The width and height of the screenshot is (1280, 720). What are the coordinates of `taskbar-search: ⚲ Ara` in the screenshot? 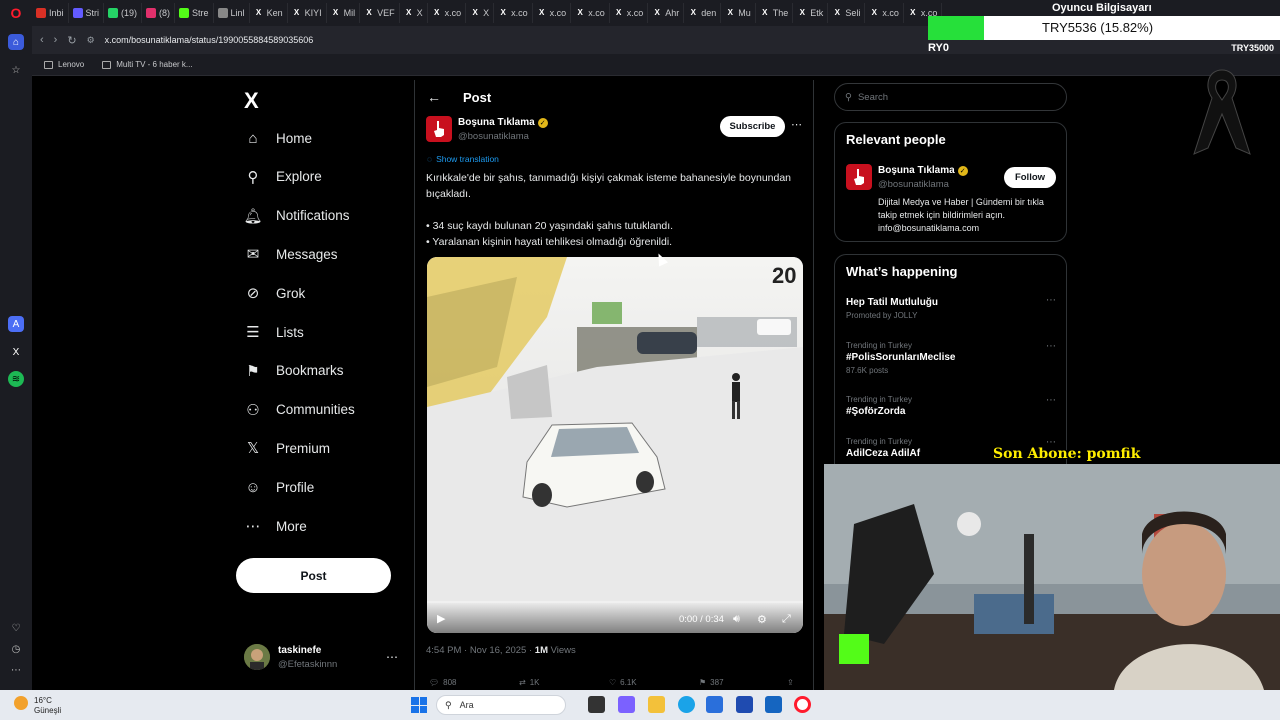 It's located at (501, 705).